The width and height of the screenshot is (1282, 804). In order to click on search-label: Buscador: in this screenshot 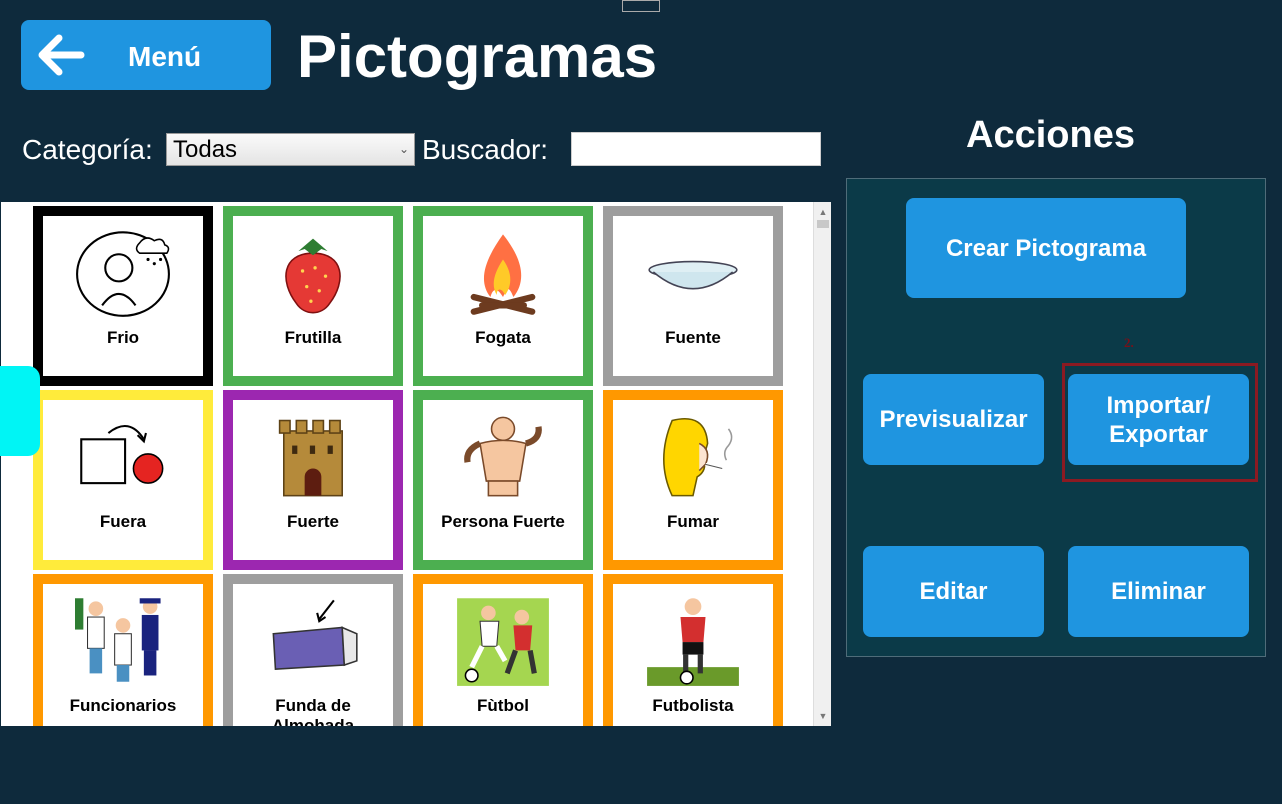, I will do `click(485, 149)`.